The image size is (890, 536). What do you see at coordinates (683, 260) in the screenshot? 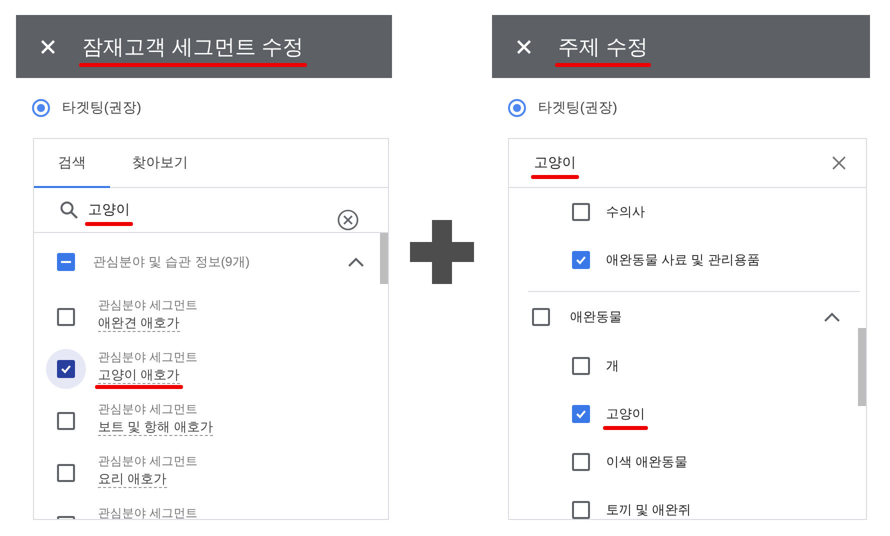
I see `topic-label: 애완동물 사료 및 관리용품` at bounding box center [683, 260].